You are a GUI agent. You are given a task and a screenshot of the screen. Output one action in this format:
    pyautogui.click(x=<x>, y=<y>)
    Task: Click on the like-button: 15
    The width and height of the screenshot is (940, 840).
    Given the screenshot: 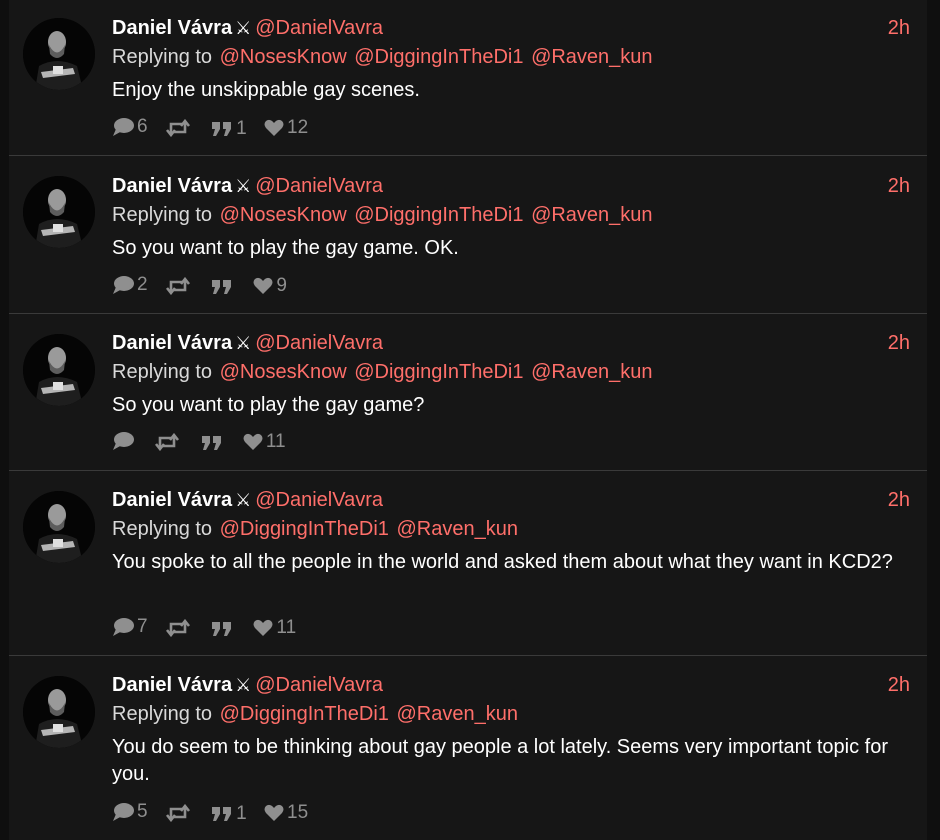 What is the action you would take?
    pyautogui.click(x=286, y=813)
    